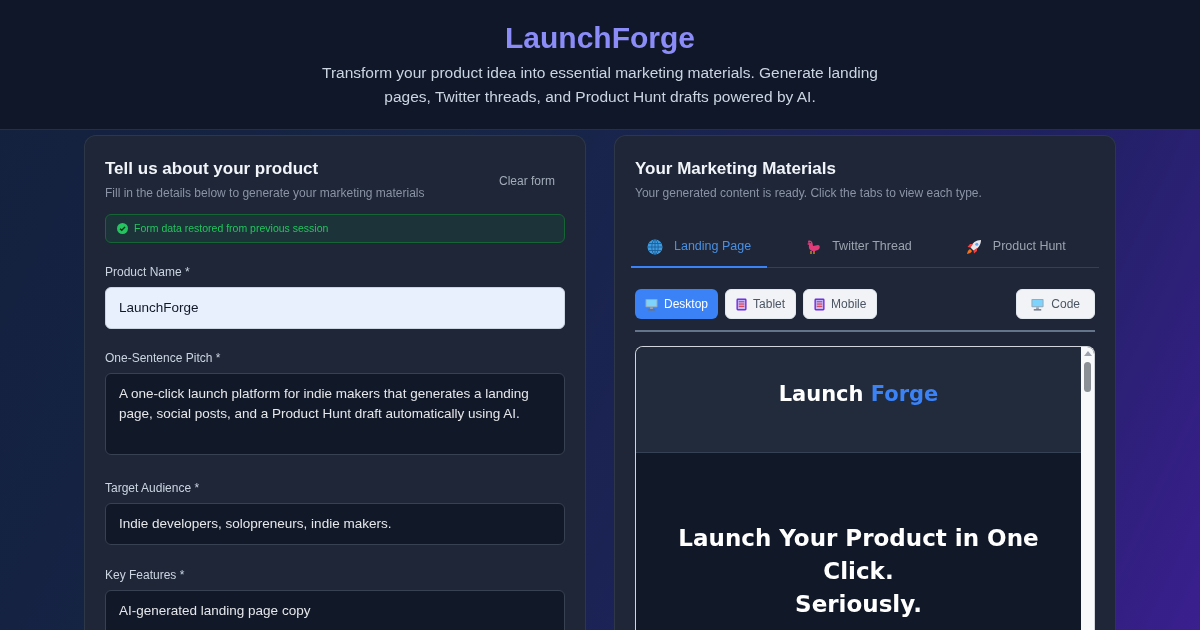 Image resolution: width=1200 pixels, height=630 pixels. I want to click on bird-icon, so click(813, 246).